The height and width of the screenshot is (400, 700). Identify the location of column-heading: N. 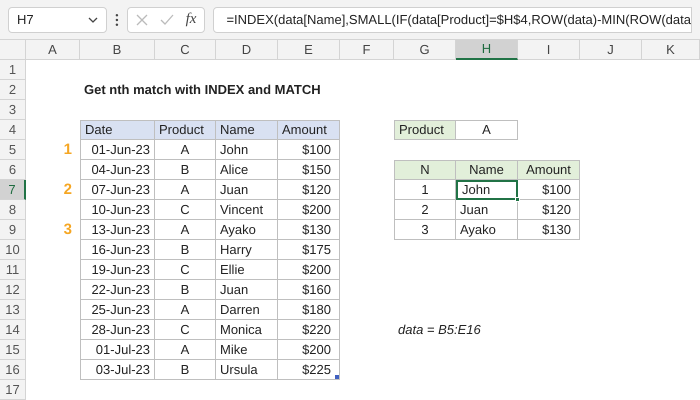
(425, 170).